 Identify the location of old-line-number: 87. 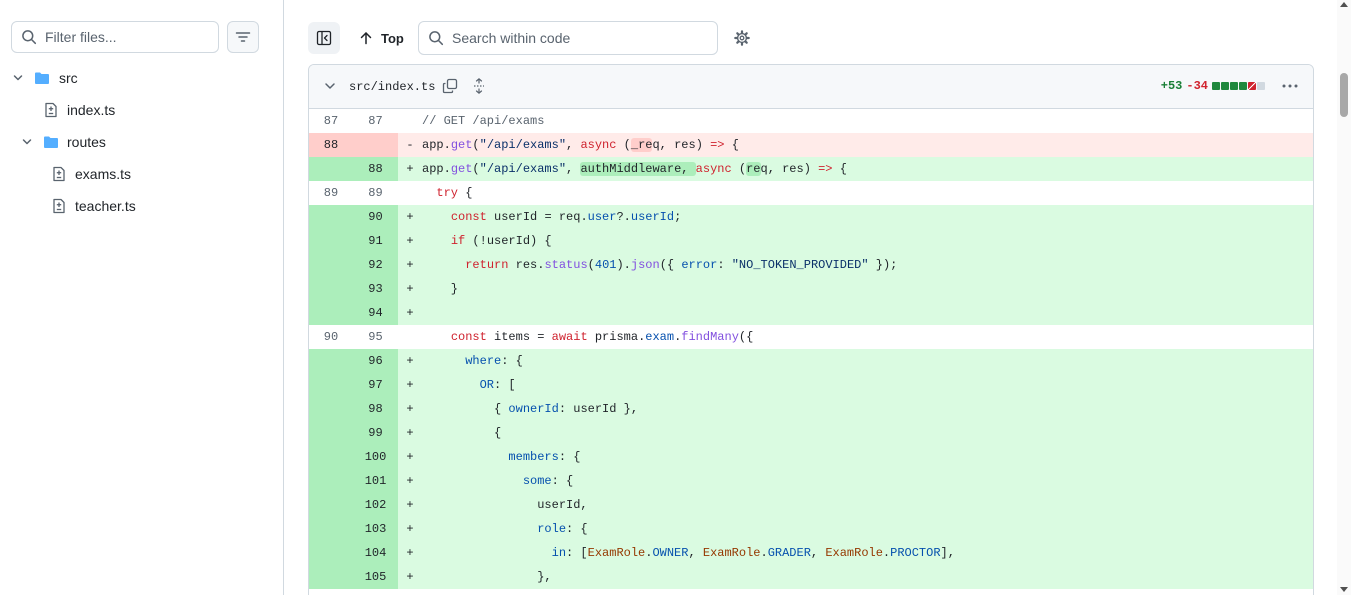
(331, 121).